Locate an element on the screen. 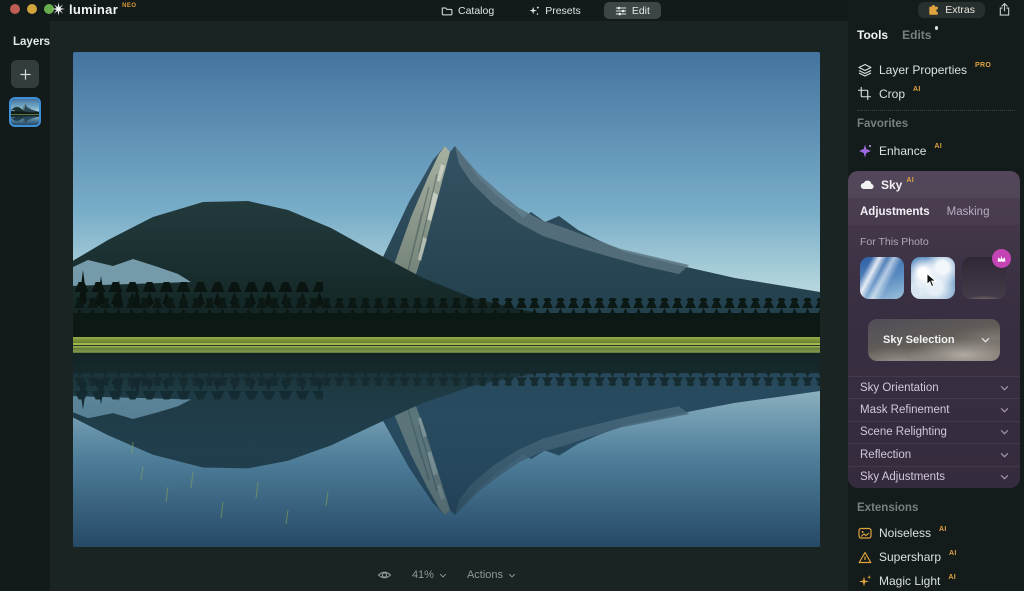 The height and width of the screenshot is (591, 1024). extensions-header: Extensions is located at coordinates (888, 507).